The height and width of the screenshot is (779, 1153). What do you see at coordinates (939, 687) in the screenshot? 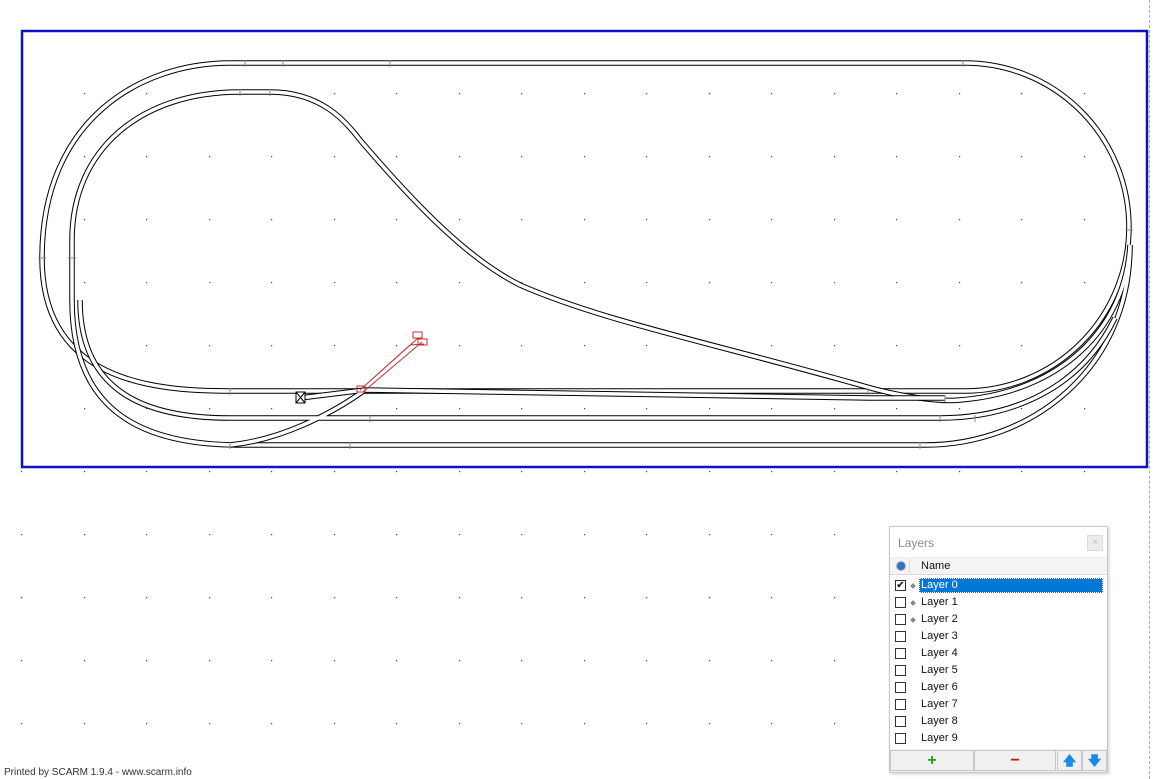
I see `layer-name: Layer 6` at bounding box center [939, 687].